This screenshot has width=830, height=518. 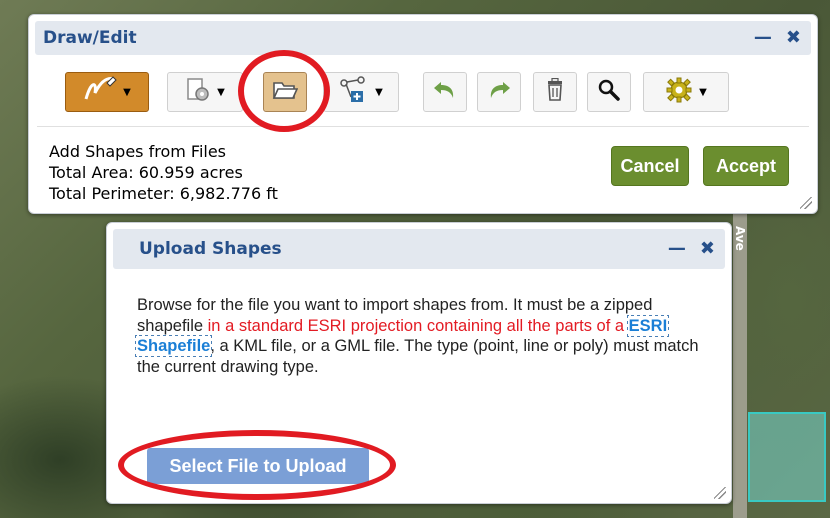 I want to click on delete-button, so click(x=555, y=92).